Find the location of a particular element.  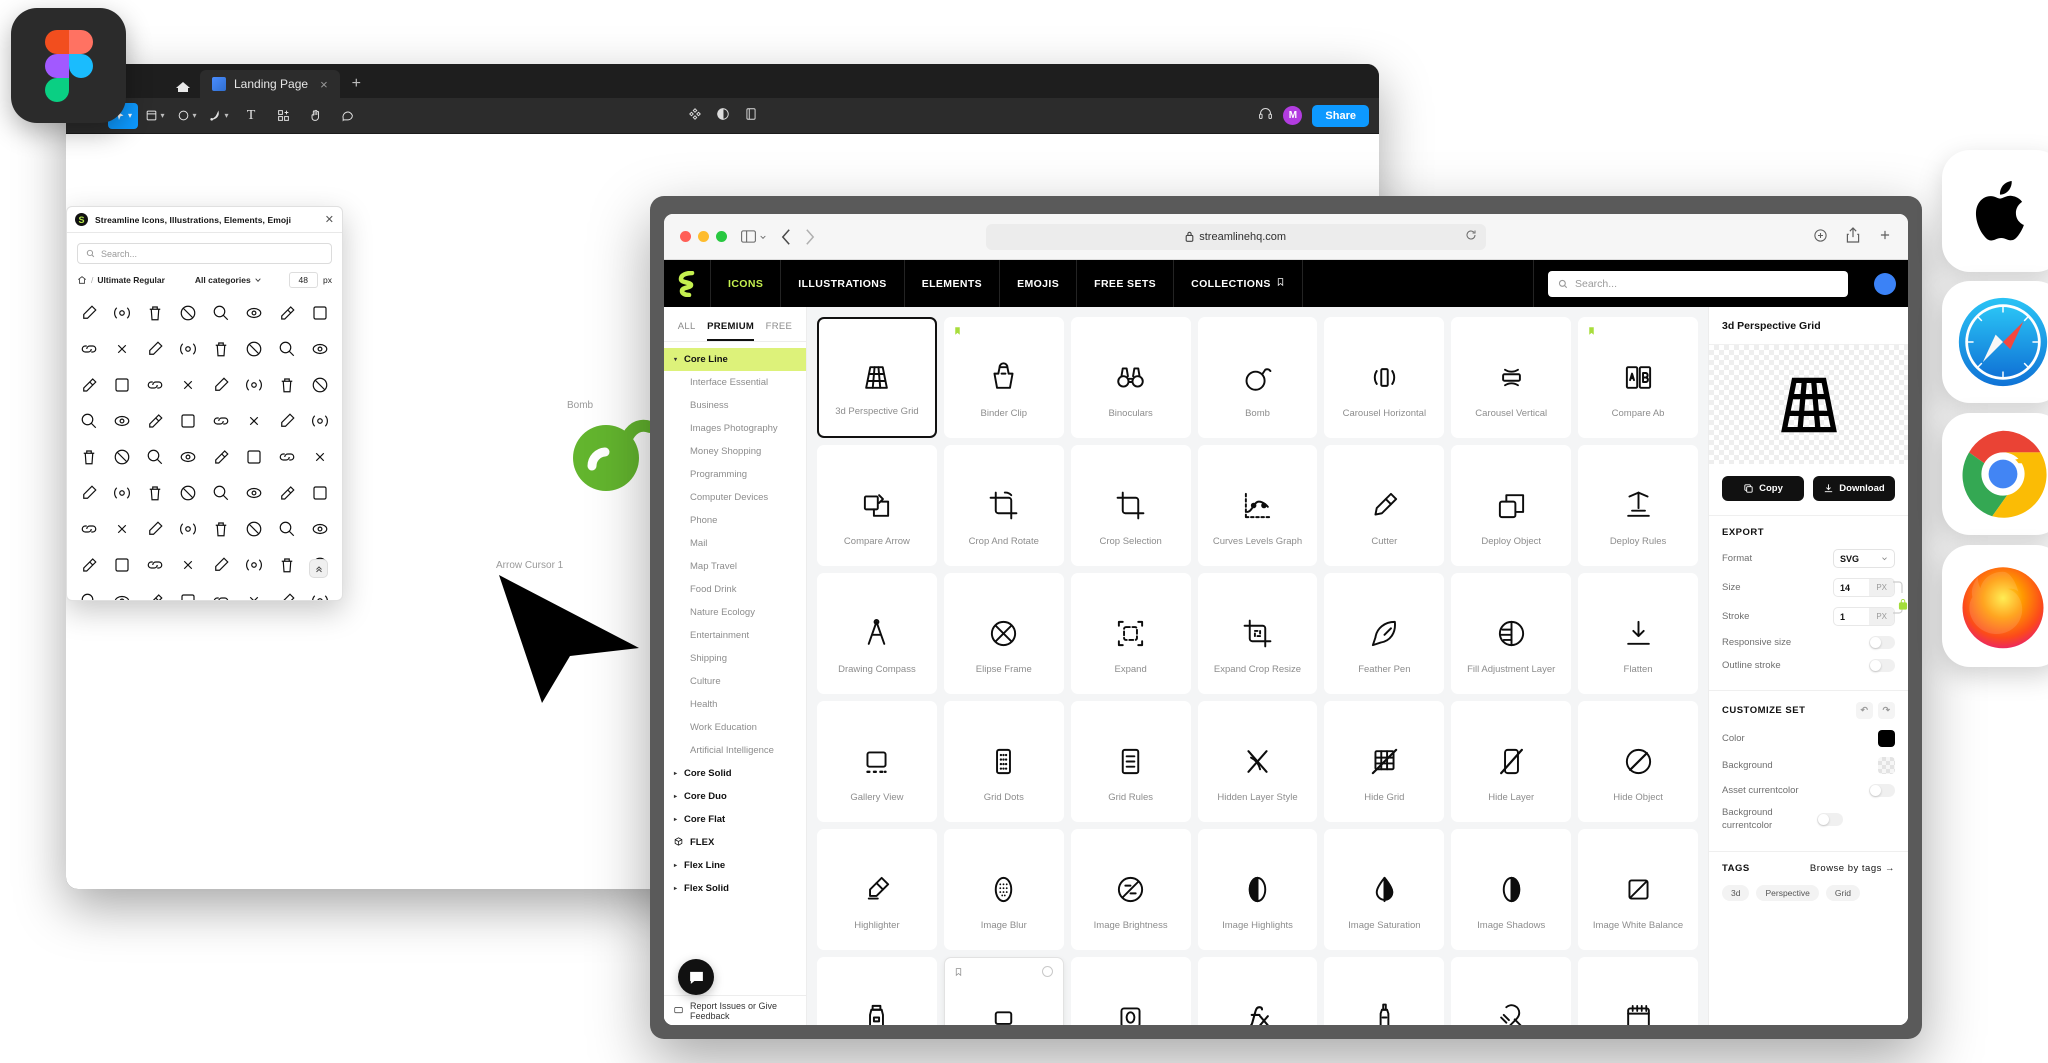

background-swatch is located at coordinates (1886, 765).